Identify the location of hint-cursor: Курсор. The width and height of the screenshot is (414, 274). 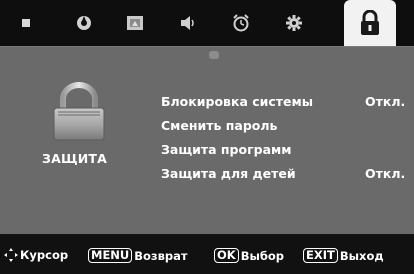
(36, 255).